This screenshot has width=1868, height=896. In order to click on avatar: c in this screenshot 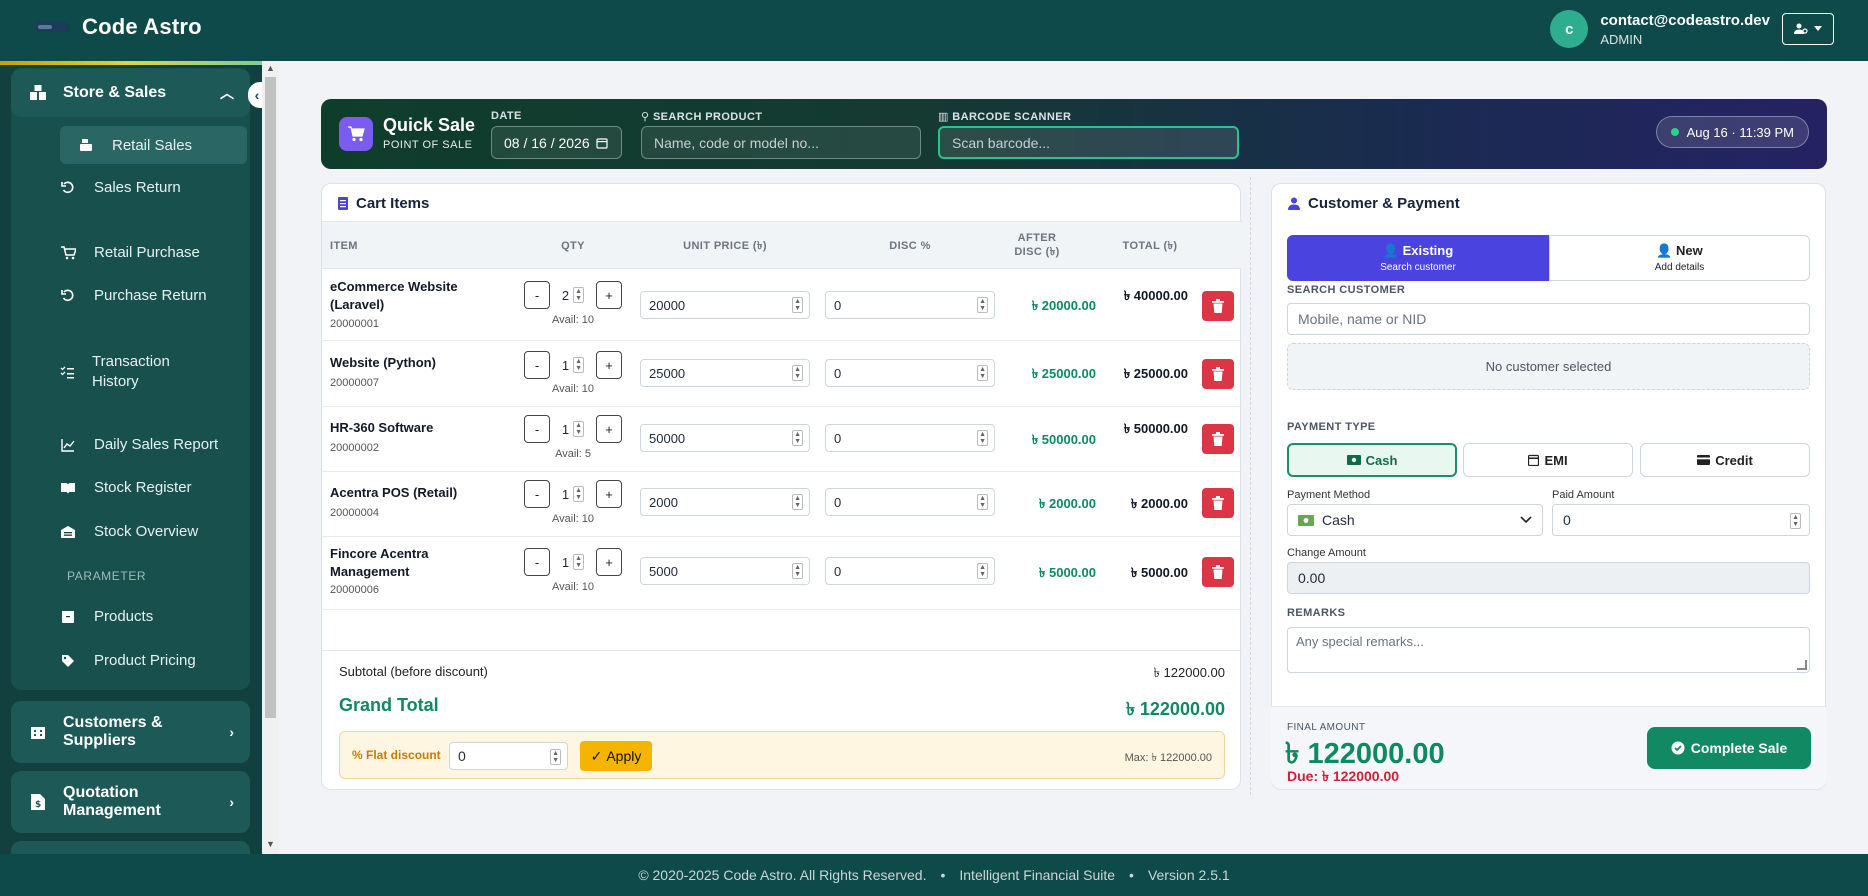, I will do `click(1569, 29)`.